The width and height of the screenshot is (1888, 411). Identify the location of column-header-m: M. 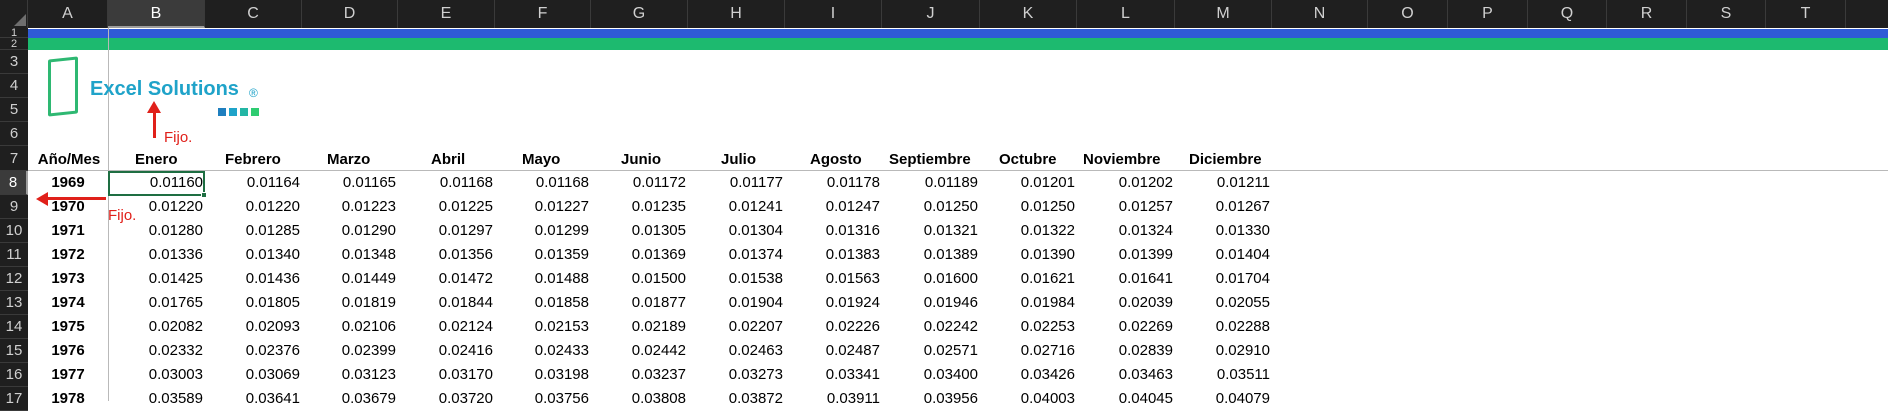
(1223, 14).